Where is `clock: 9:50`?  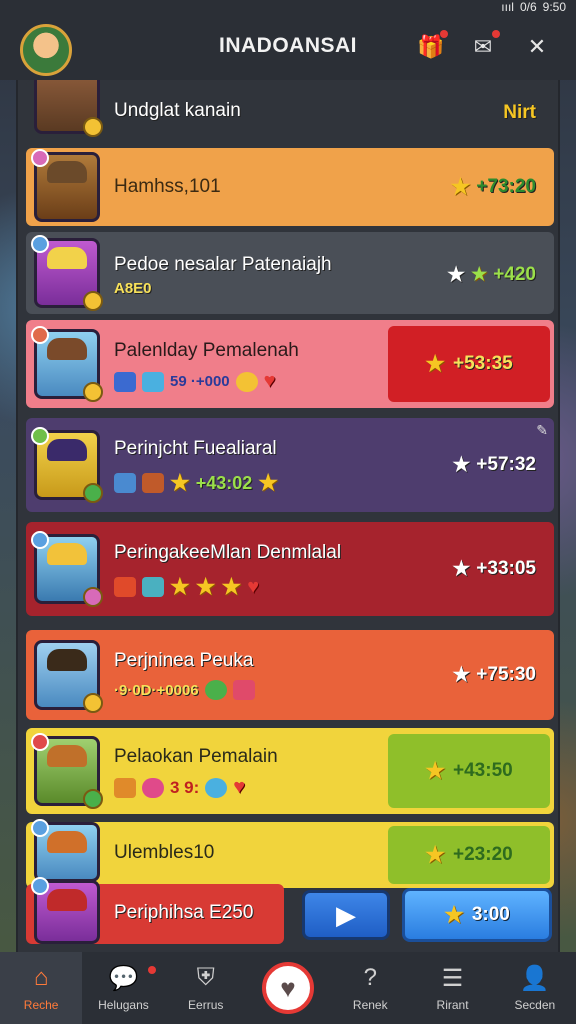 clock: 9:50 is located at coordinates (554, 7).